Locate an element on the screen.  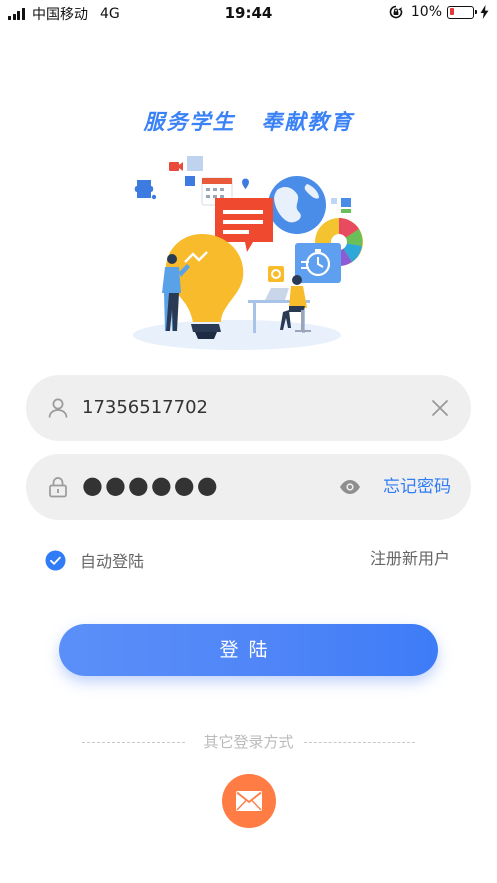
other-login-divider: 其它登录方式 is located at coordinates (248, 742).